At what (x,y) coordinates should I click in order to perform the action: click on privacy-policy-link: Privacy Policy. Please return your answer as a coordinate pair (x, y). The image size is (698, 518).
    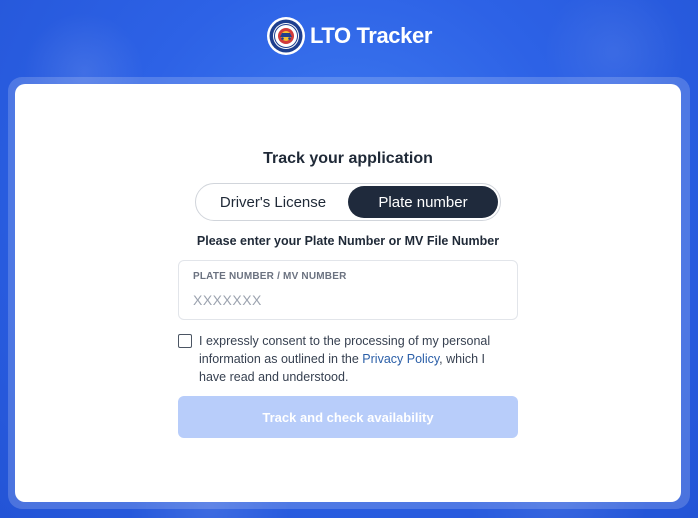
    Looking at the image, I should click on (400, 359).